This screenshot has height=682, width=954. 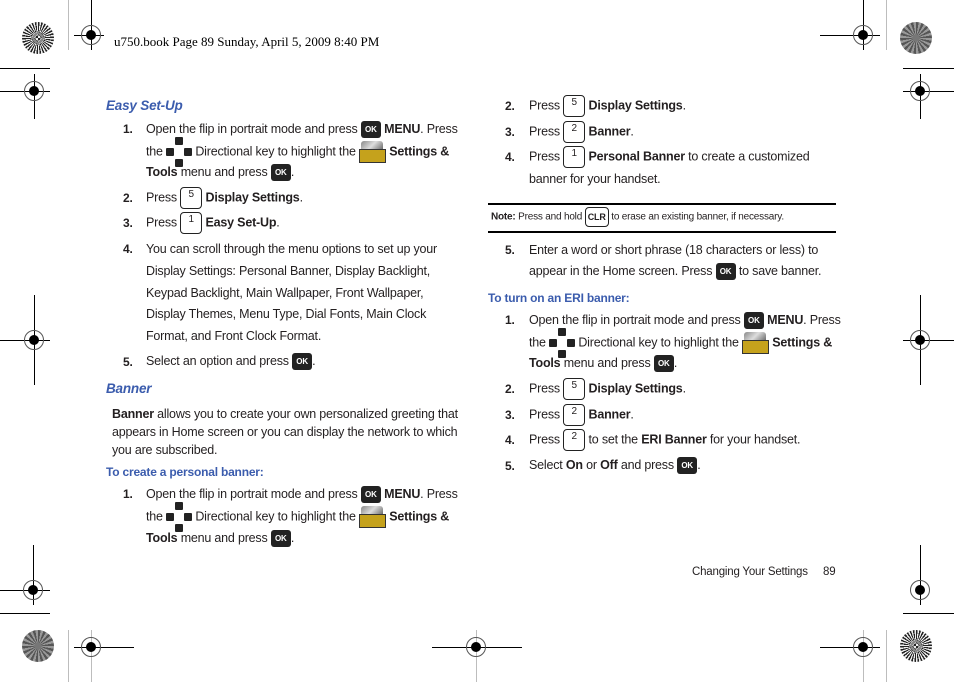 What do you see at coordinates (503, 217) in the screenshot?
I see `note-label: Note:` at bounding box center [503, 217].